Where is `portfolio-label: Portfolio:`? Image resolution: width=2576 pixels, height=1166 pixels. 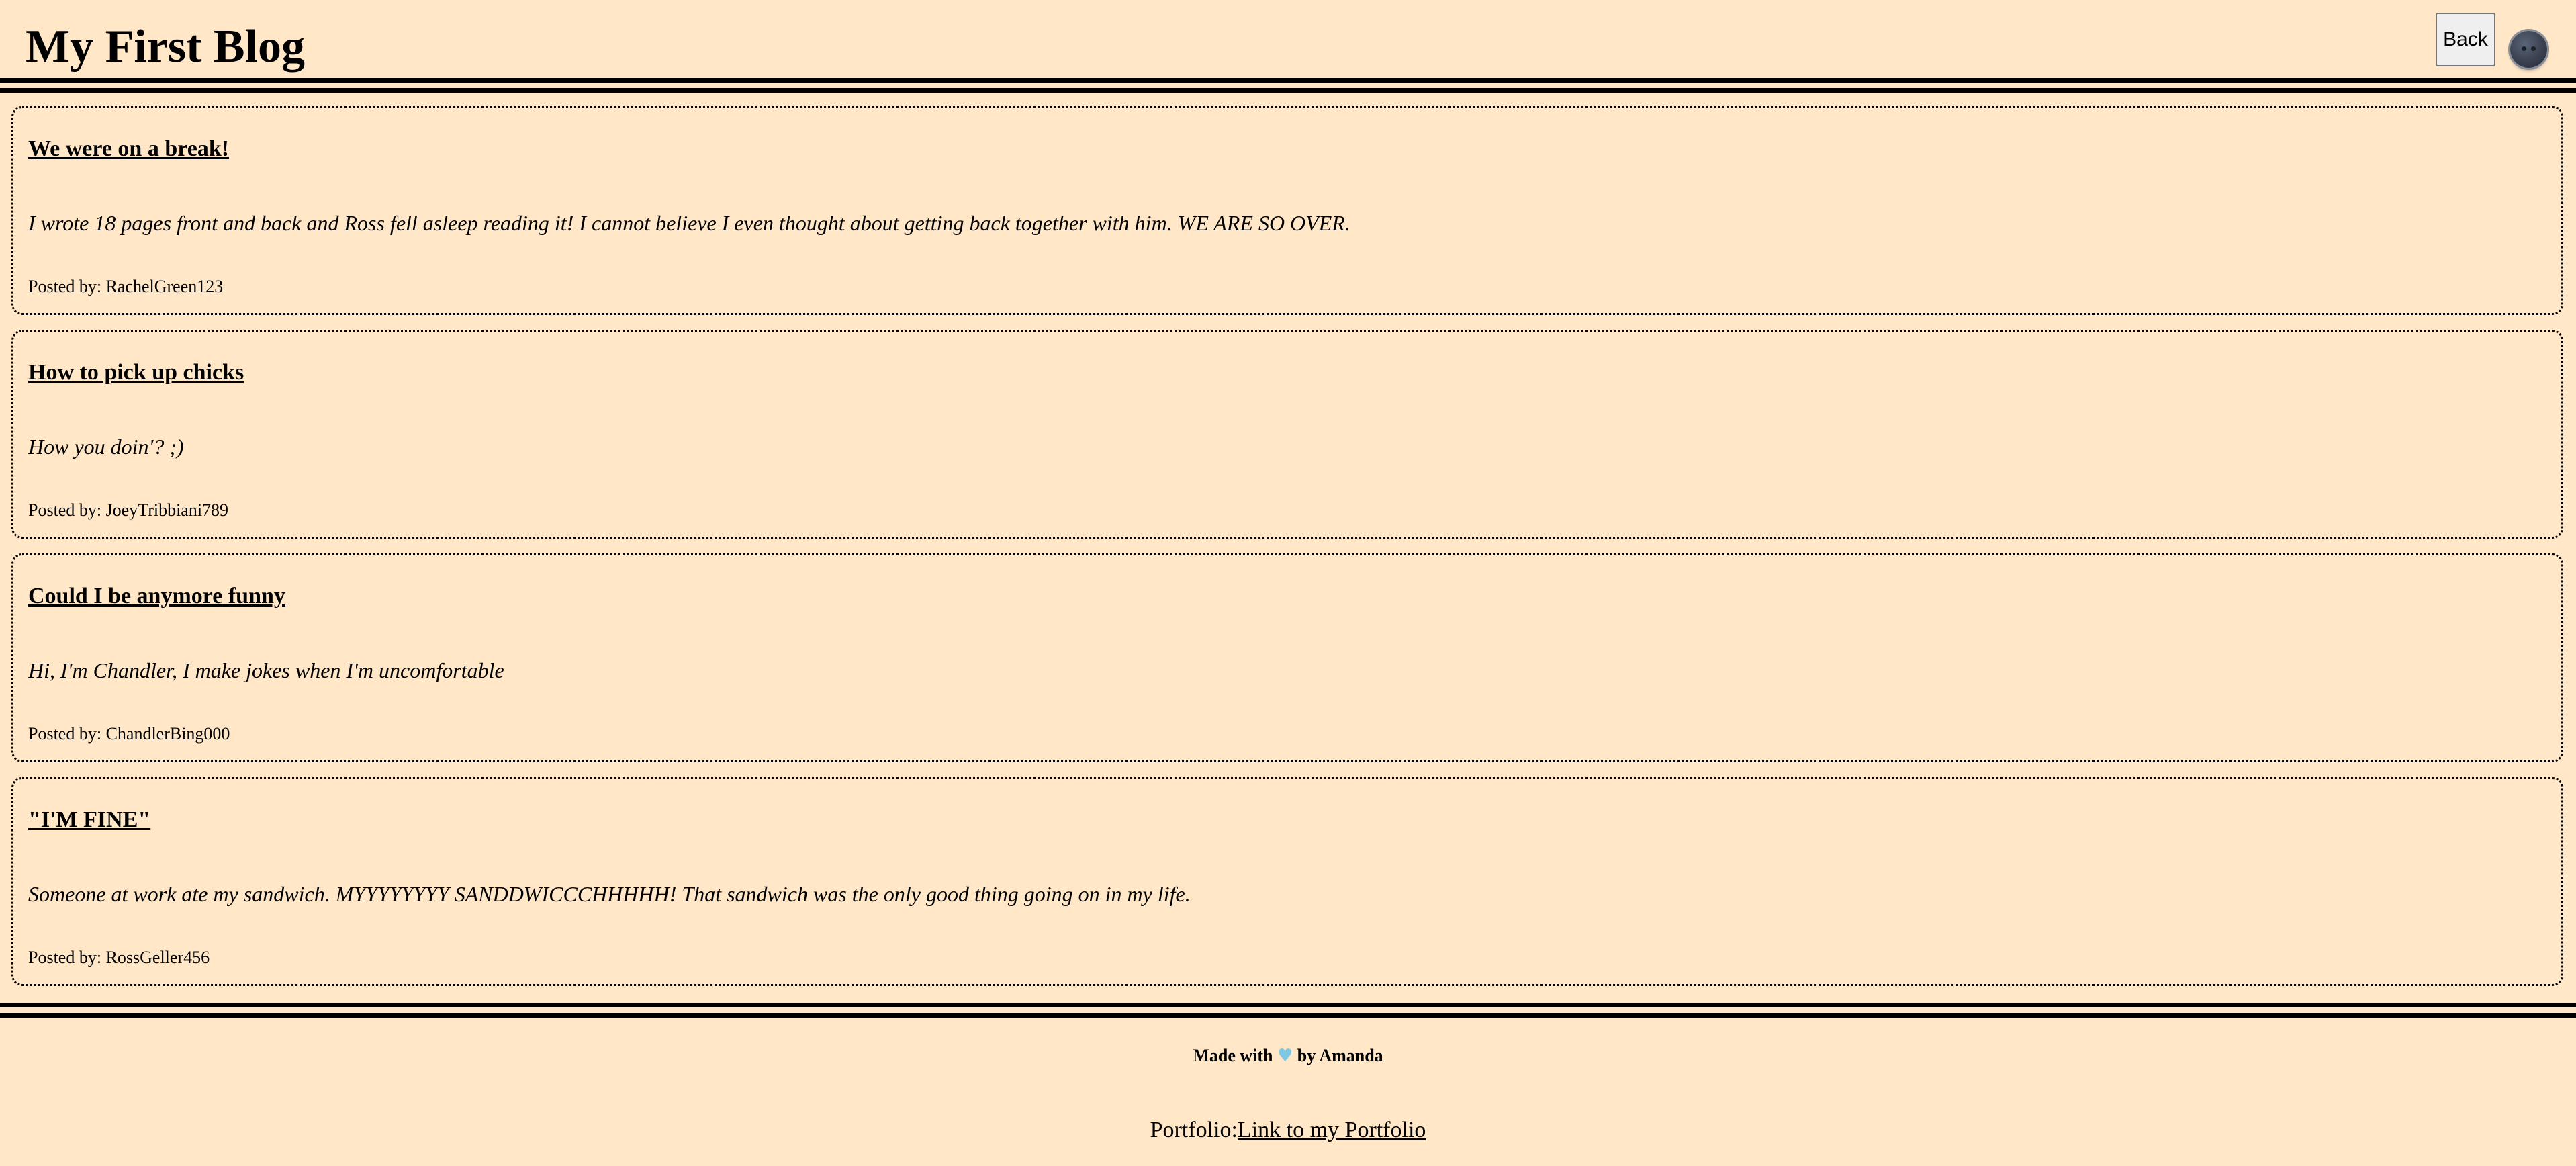 portfolio-label: Portfolio: is located at coordinates (1194, 1130).